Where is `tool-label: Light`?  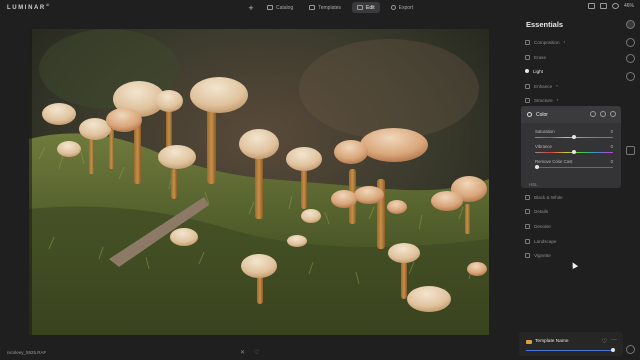 tool-label: Light is located at coordinates (538, 71).